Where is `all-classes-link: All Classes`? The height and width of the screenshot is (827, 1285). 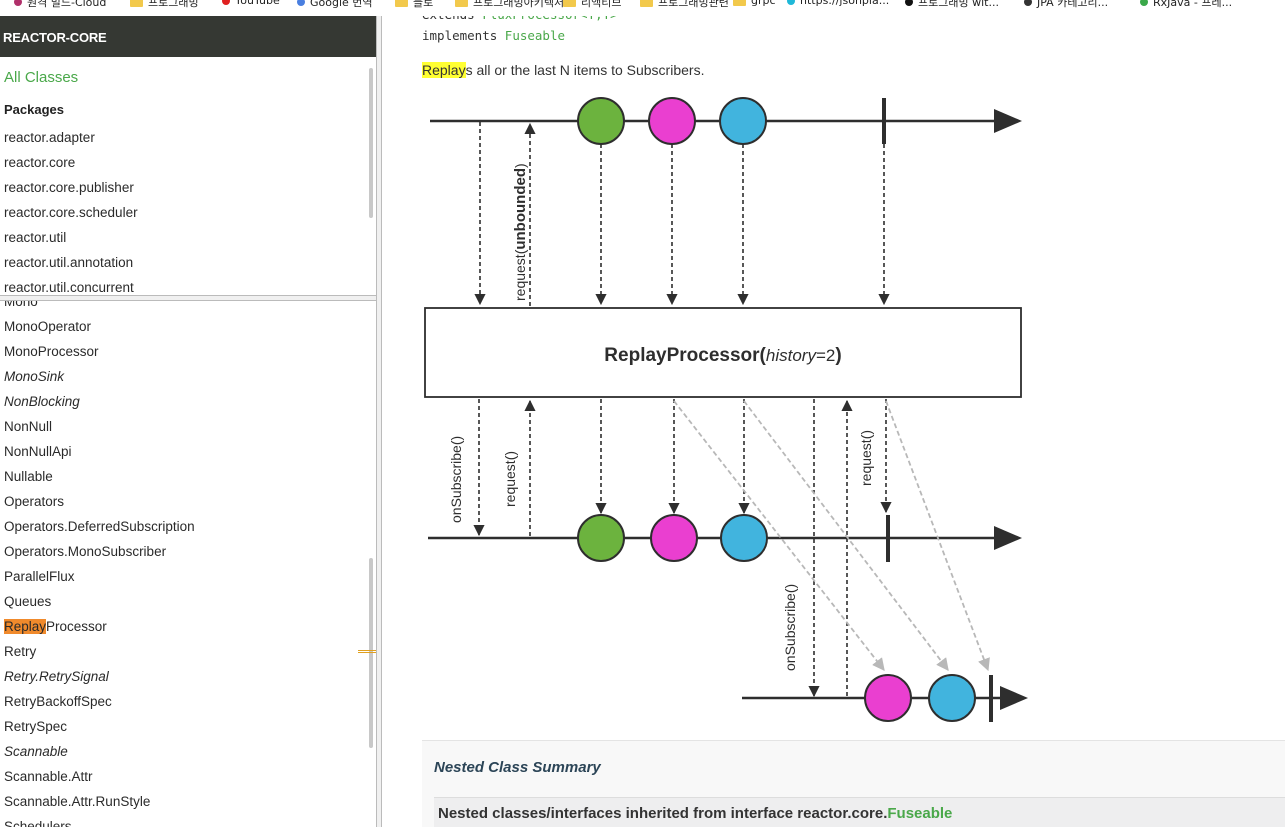
all-classes-link: All Classes is located at coordinates (41, 77).